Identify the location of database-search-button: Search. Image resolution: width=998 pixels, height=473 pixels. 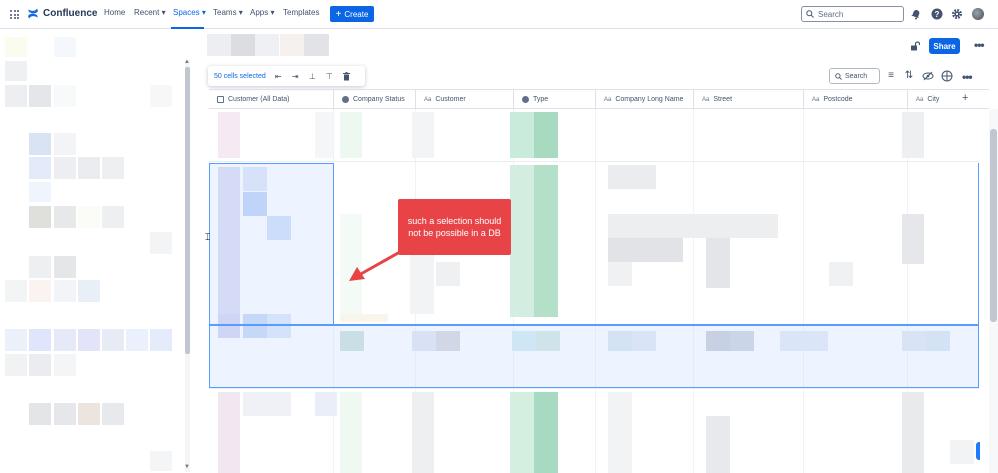
(854, 76).